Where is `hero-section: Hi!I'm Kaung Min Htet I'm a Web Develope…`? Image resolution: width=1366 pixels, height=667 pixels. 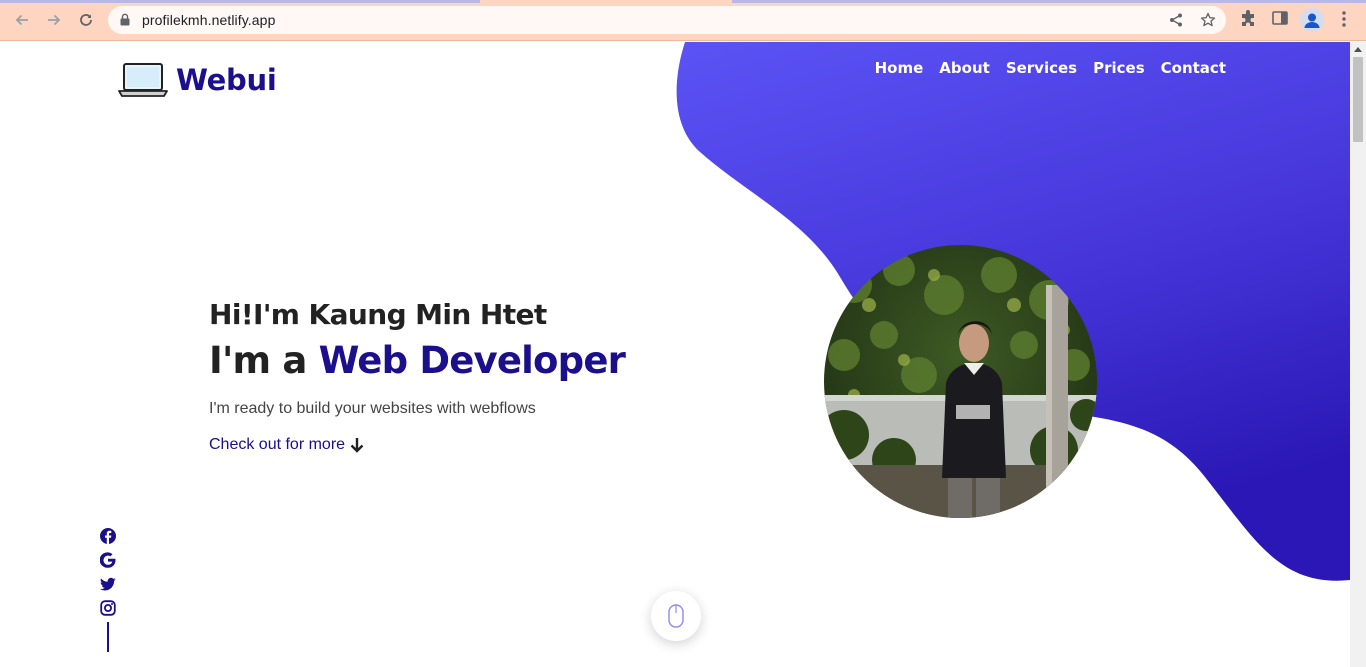 hero-section: Hi!I'm Kaung Min Htet I'm a Web Develope… is located at coordinates (417, 376).